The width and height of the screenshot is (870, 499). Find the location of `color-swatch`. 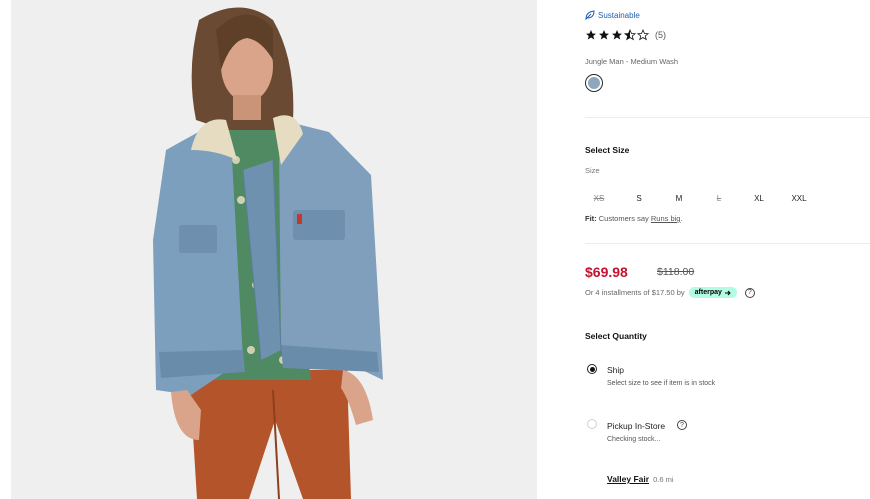

color-swatch is located at coordinates (594, 83).